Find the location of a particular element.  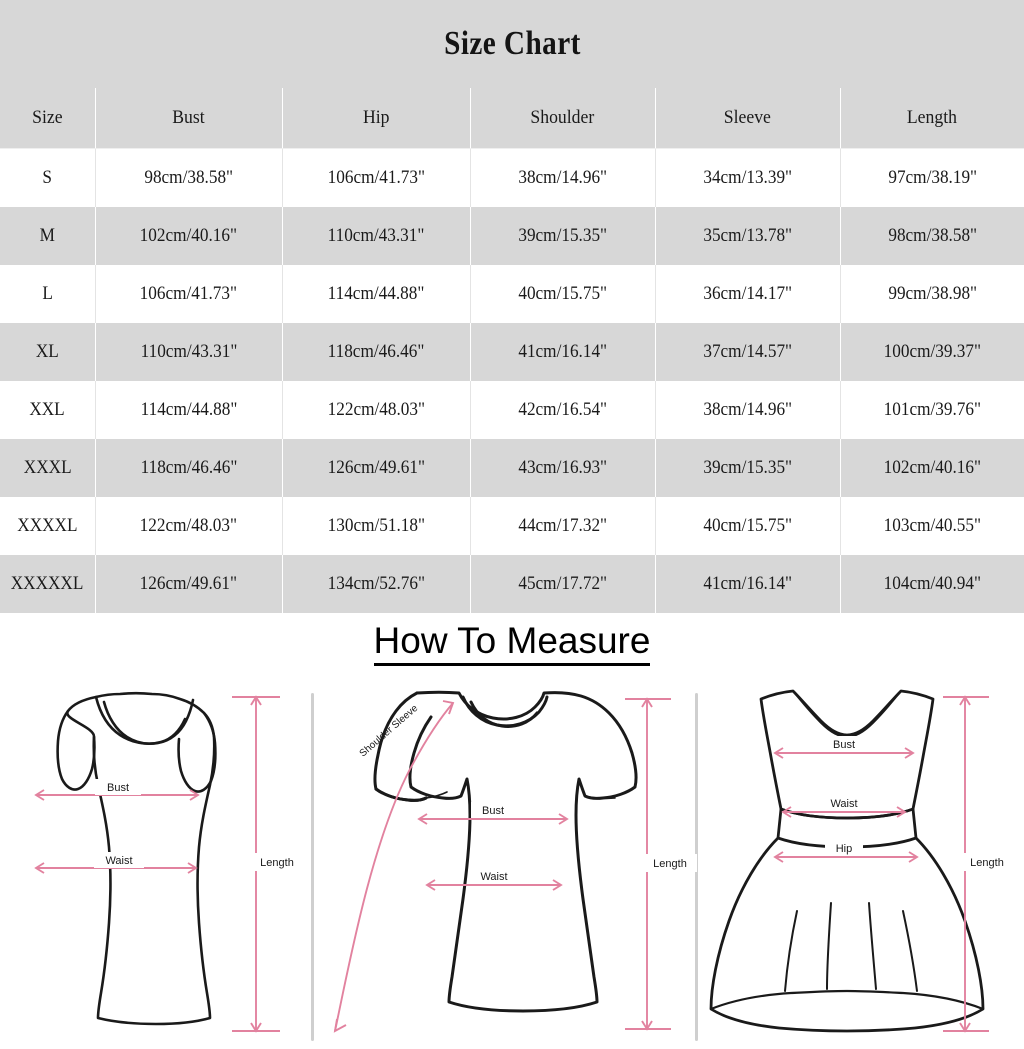

cell-size-text: M is located at coordinates (47, 235).